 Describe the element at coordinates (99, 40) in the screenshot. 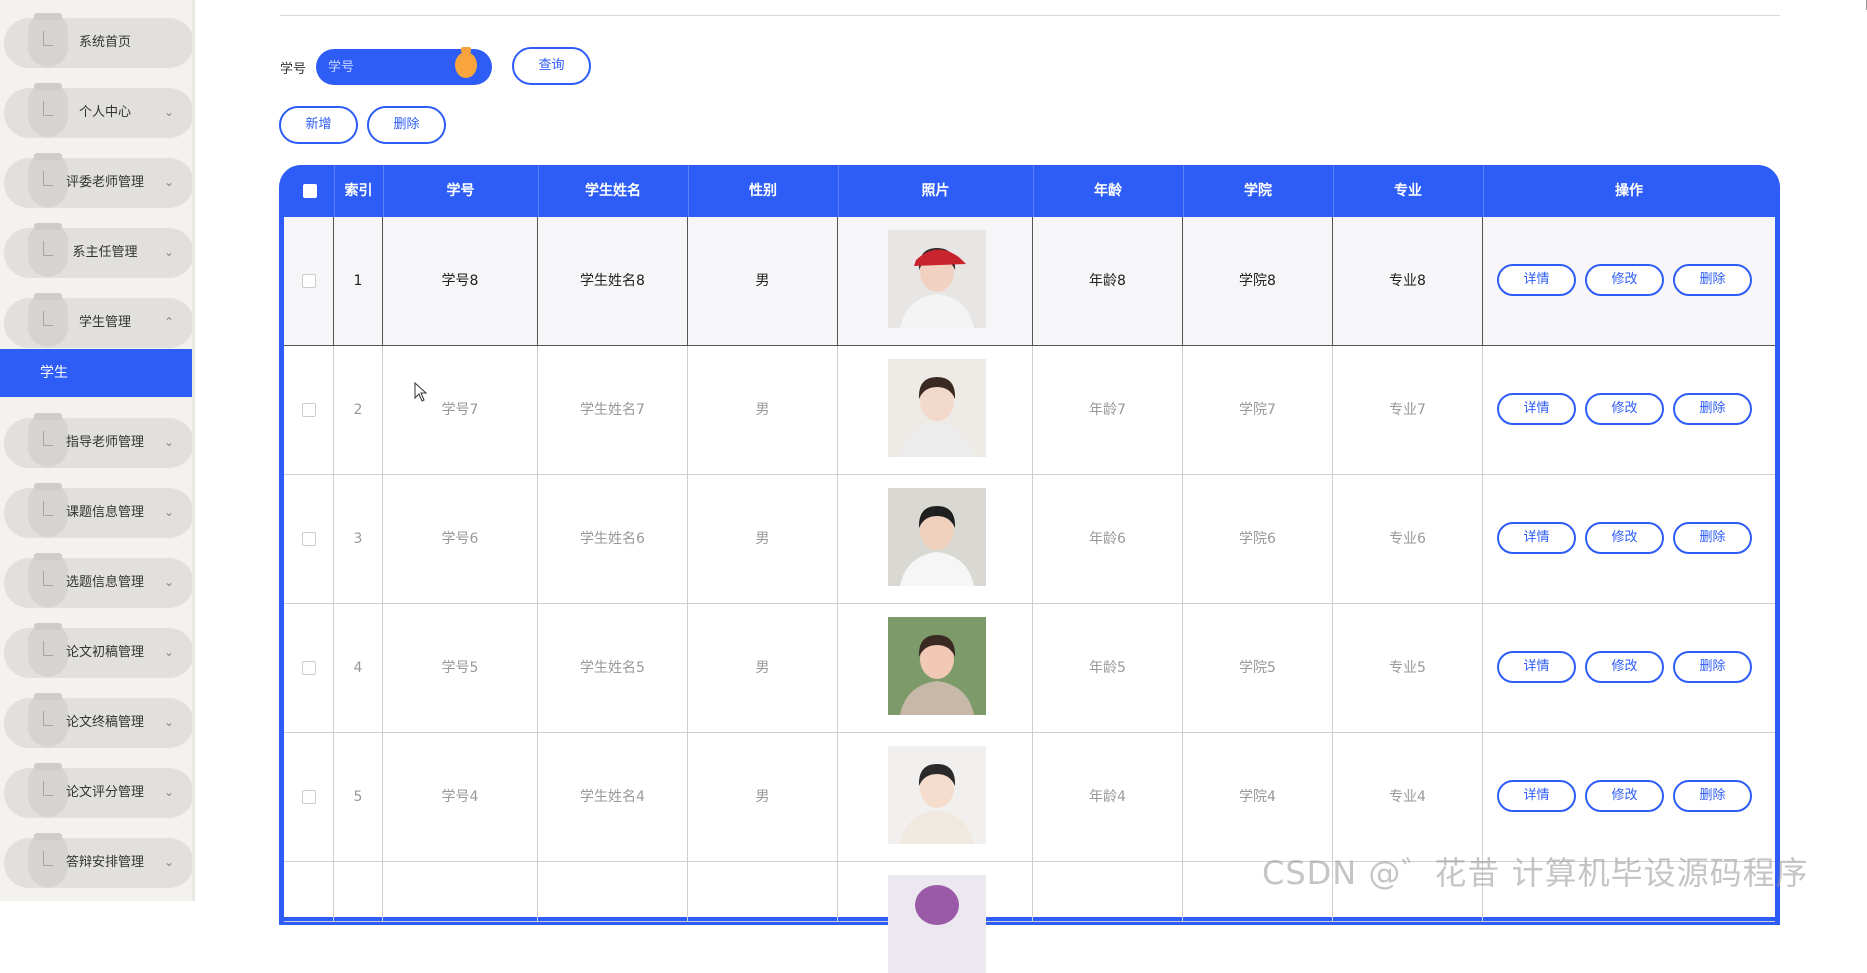

I see `sidebar-item-0: 系统首页` at that location.